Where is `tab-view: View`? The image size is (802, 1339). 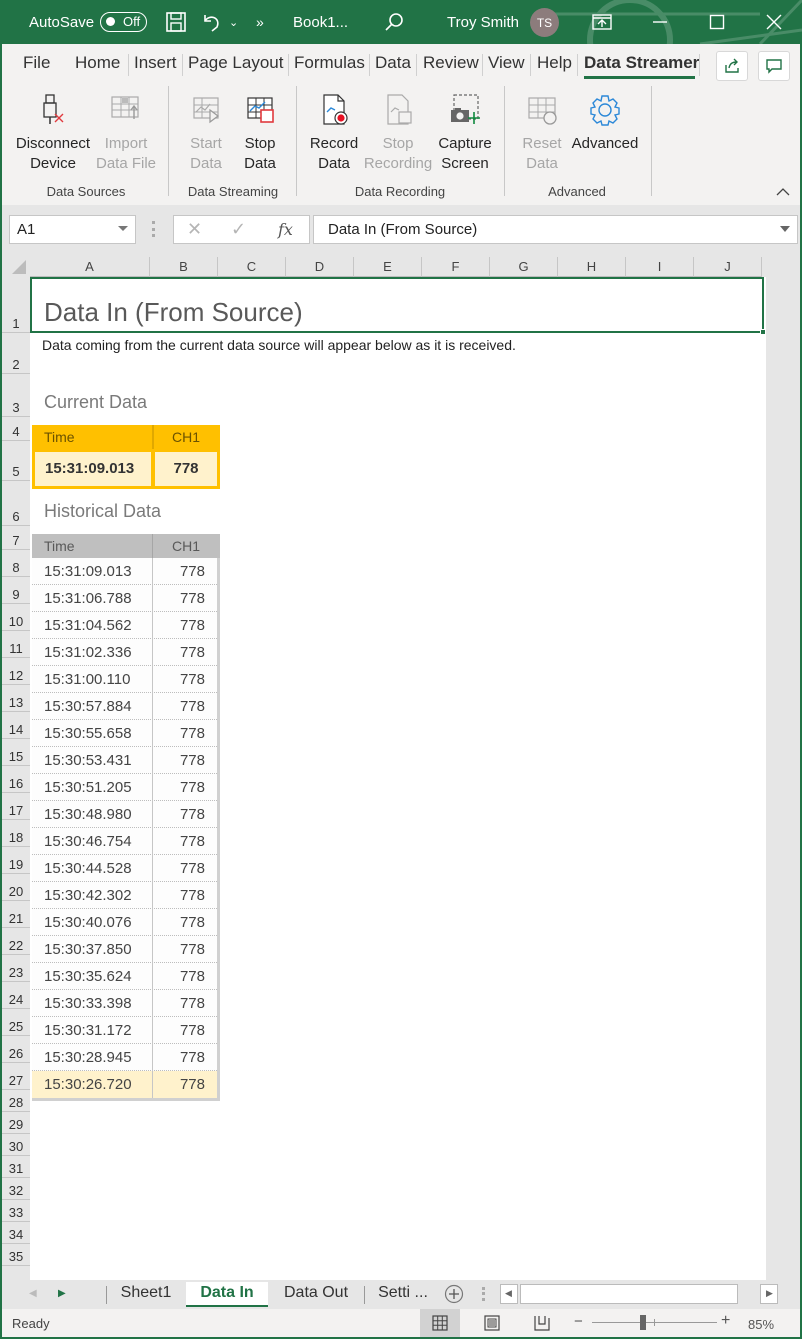 tab-view: View is located at coordinates (506, 63).